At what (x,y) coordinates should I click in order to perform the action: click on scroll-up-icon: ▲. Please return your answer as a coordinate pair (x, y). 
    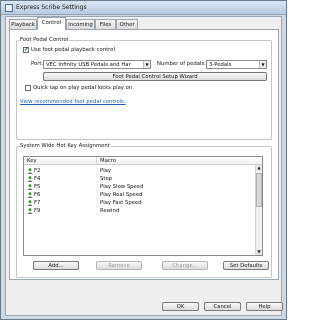
    Looking at the image, I should click on (259, 168).